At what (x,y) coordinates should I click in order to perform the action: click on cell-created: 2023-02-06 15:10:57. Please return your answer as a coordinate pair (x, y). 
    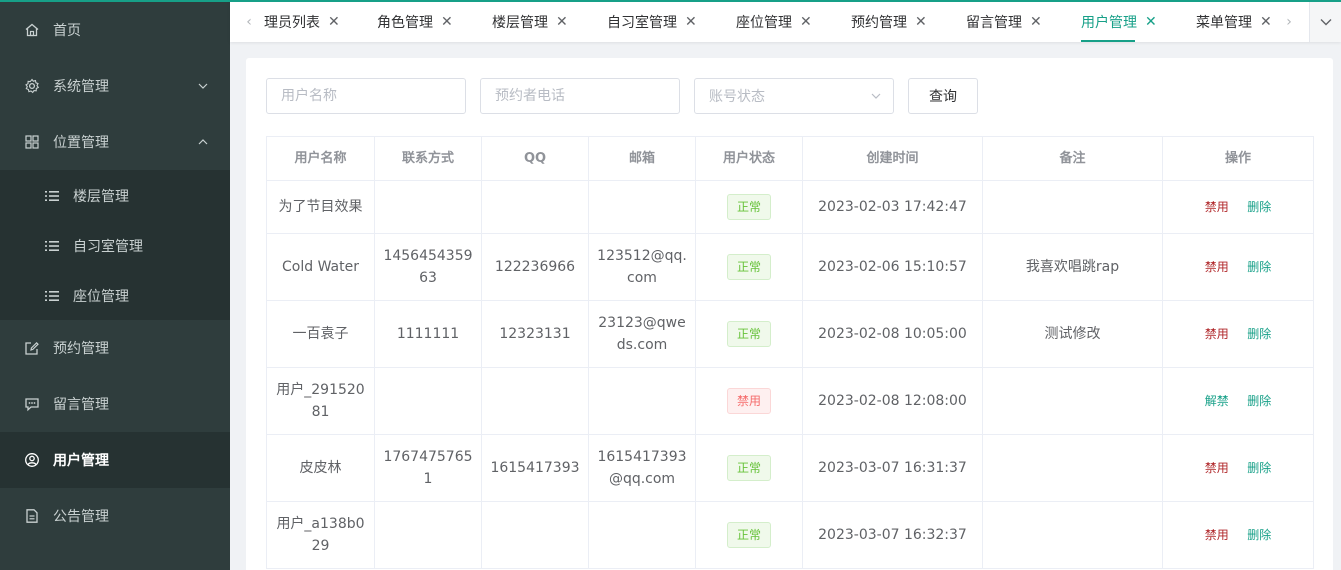
    Looking at the image, I should click on (892, 267).